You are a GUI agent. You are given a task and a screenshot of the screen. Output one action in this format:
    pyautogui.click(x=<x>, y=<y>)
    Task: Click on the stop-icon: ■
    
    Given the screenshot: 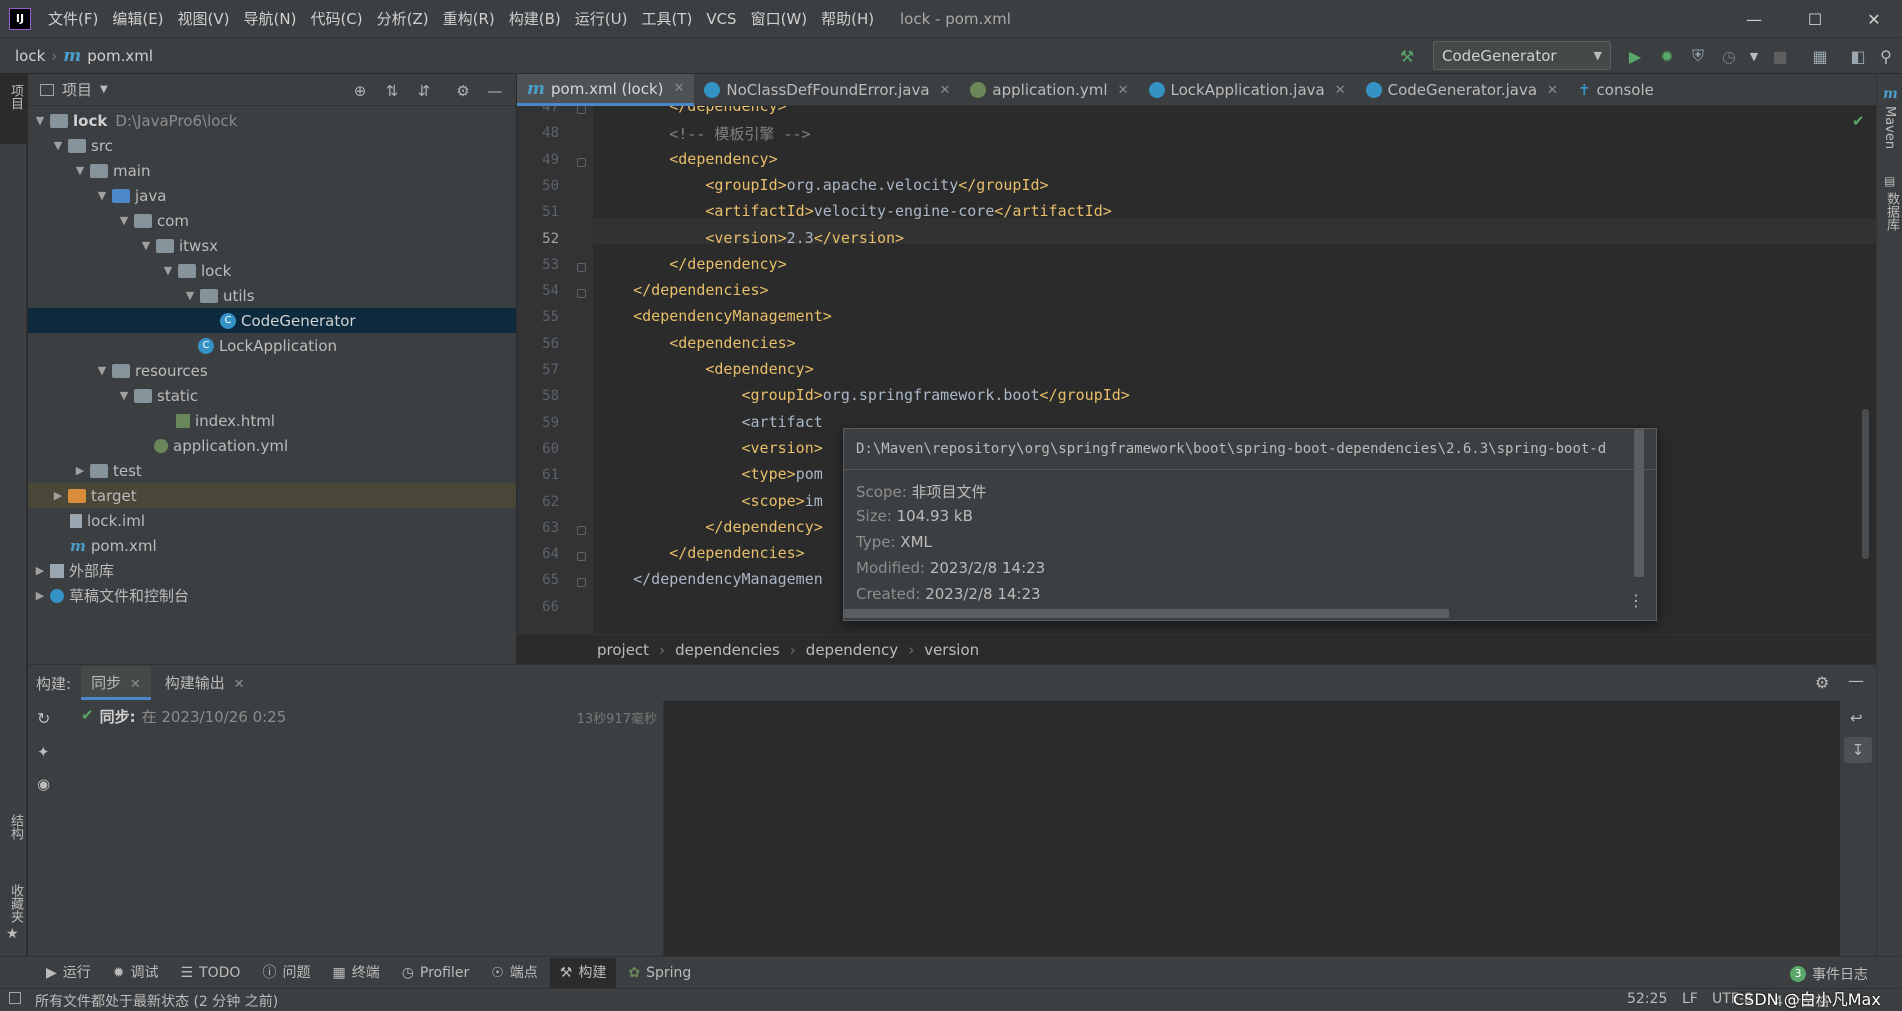 What is the action you would take?
    pyautogui.click(x=1780, y=56)
    